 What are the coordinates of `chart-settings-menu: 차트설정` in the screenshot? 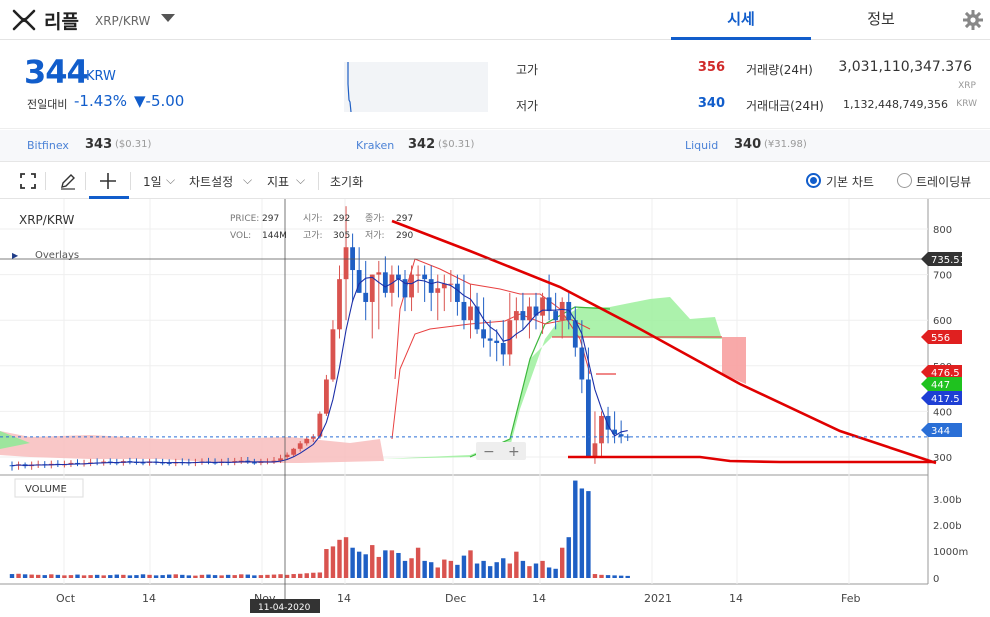 It's located at (211, 181).